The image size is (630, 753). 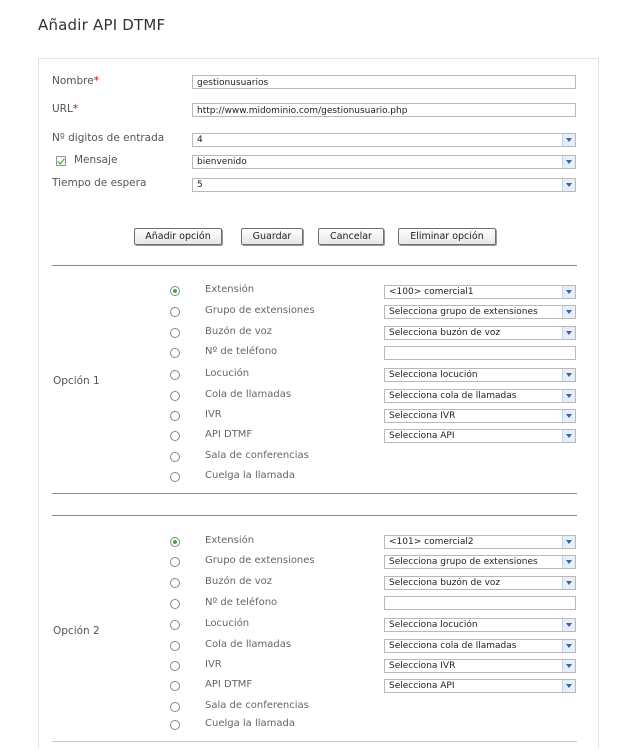 I want to click on option-label: IVR, so click(x=213, y=664).